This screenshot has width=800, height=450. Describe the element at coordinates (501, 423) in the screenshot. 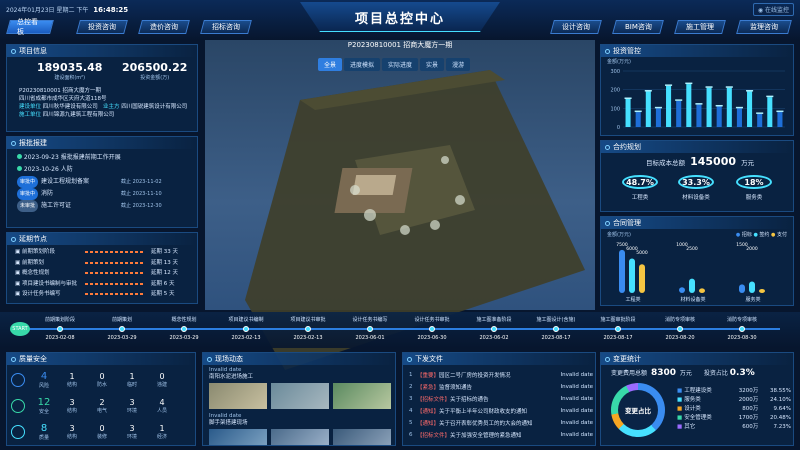

I see `document-row: 5 【通知】 关于召开表彰优秀员工的的大会的通知 Invalid date` at that location.